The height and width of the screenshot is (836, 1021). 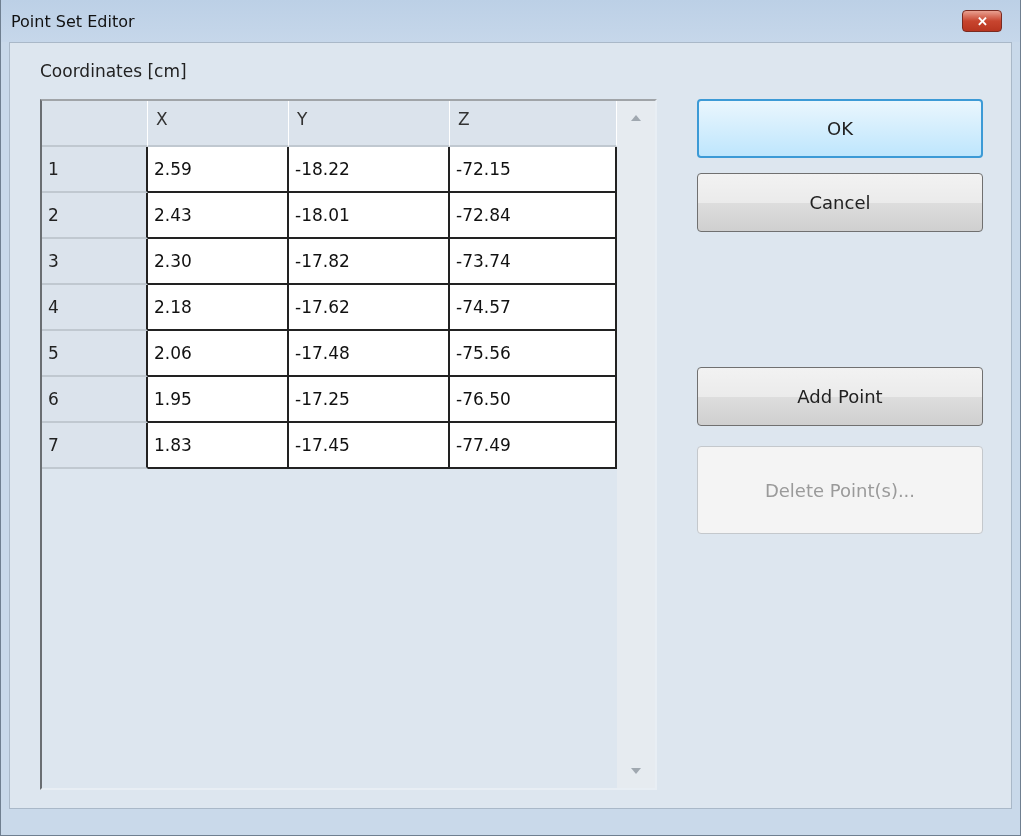 I want to click on table-cell: -18.22, so click(x=369, y=170).